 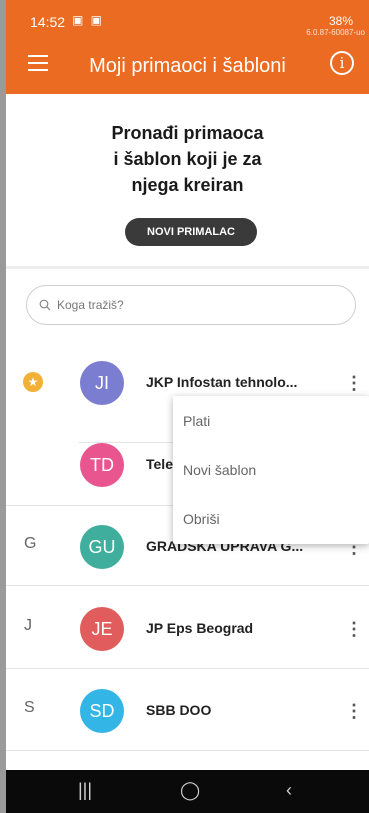 I want to click on battery-percent: 38%, so click(x=340, y=21).